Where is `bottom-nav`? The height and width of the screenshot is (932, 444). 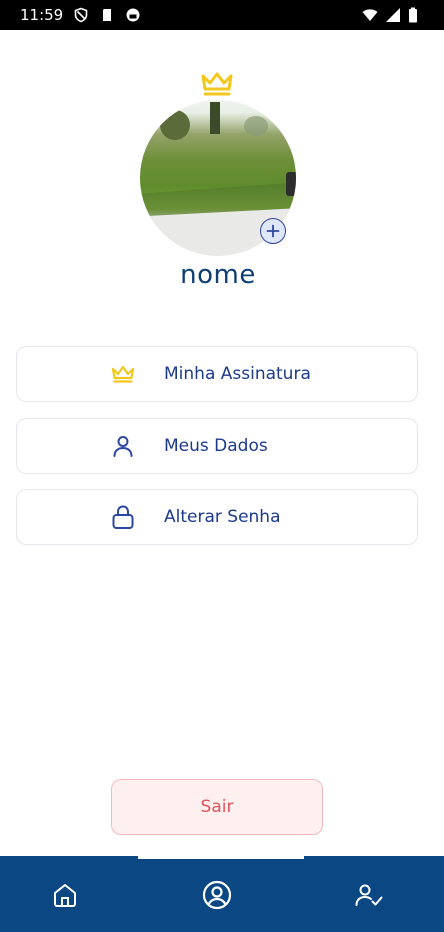 bottom-nav is located at coordinates (222, 894).